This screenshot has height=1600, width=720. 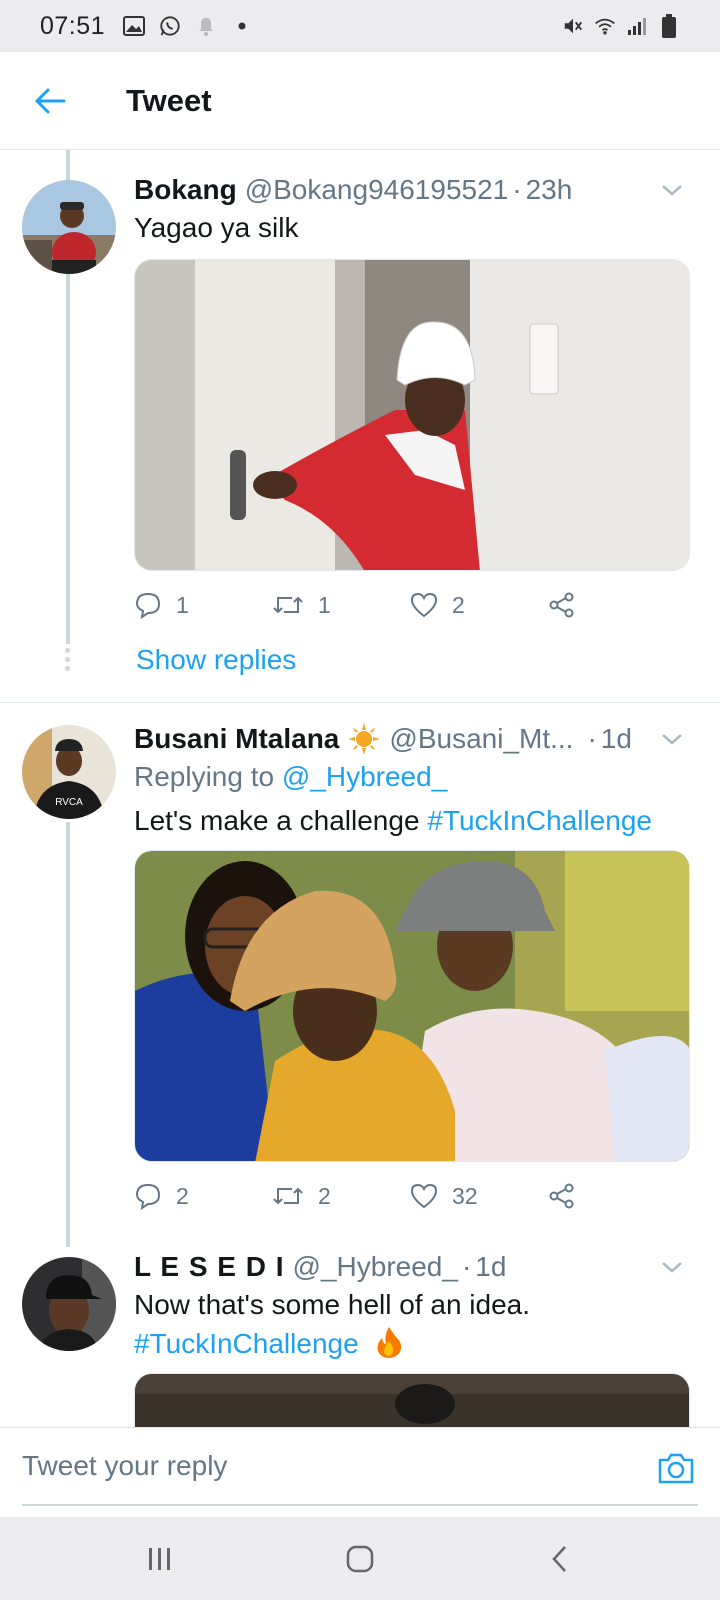 I want to click on author-name: L E S E D I, so click(x=209, y=1267).